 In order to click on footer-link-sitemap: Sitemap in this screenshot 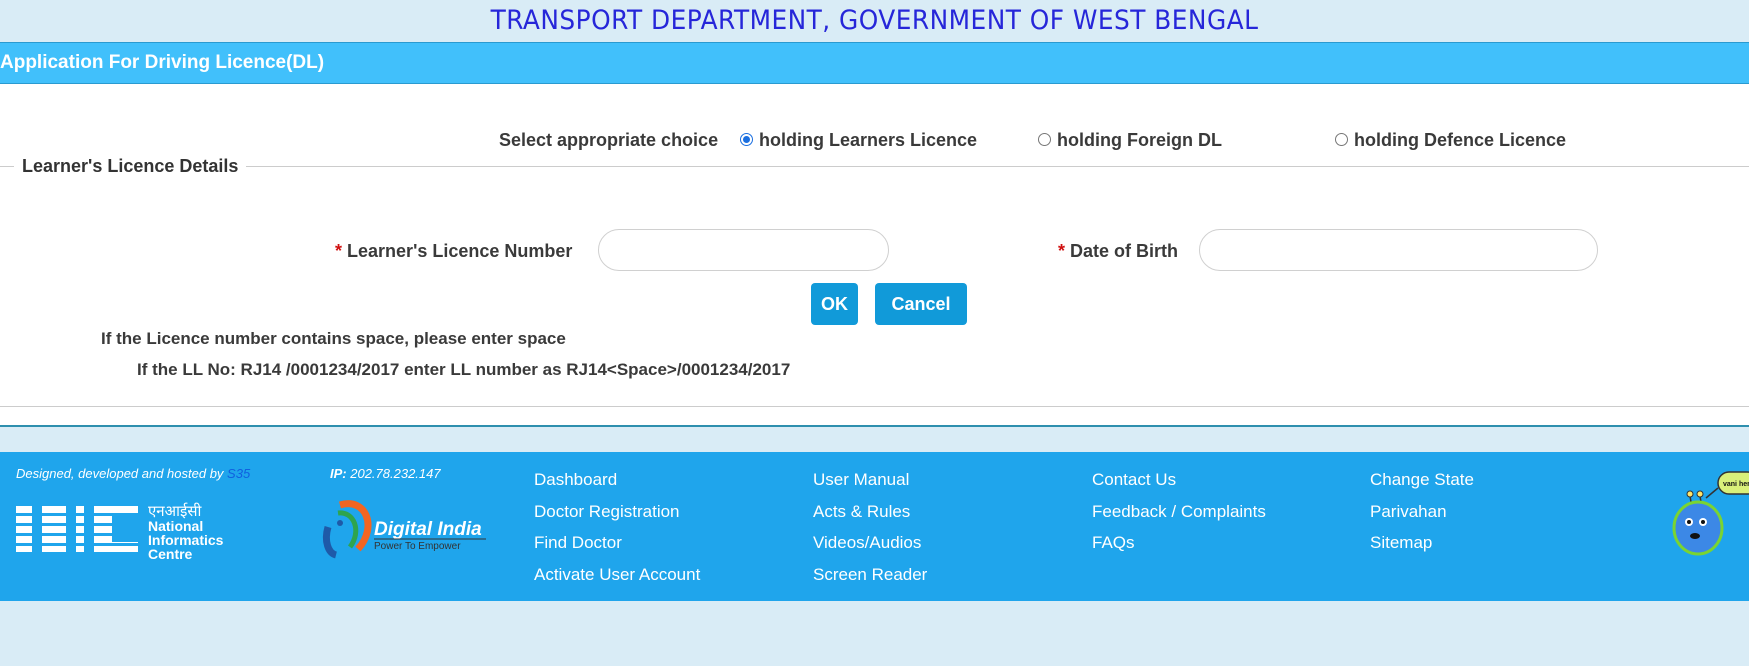, I will do `click(1422, 548)`.